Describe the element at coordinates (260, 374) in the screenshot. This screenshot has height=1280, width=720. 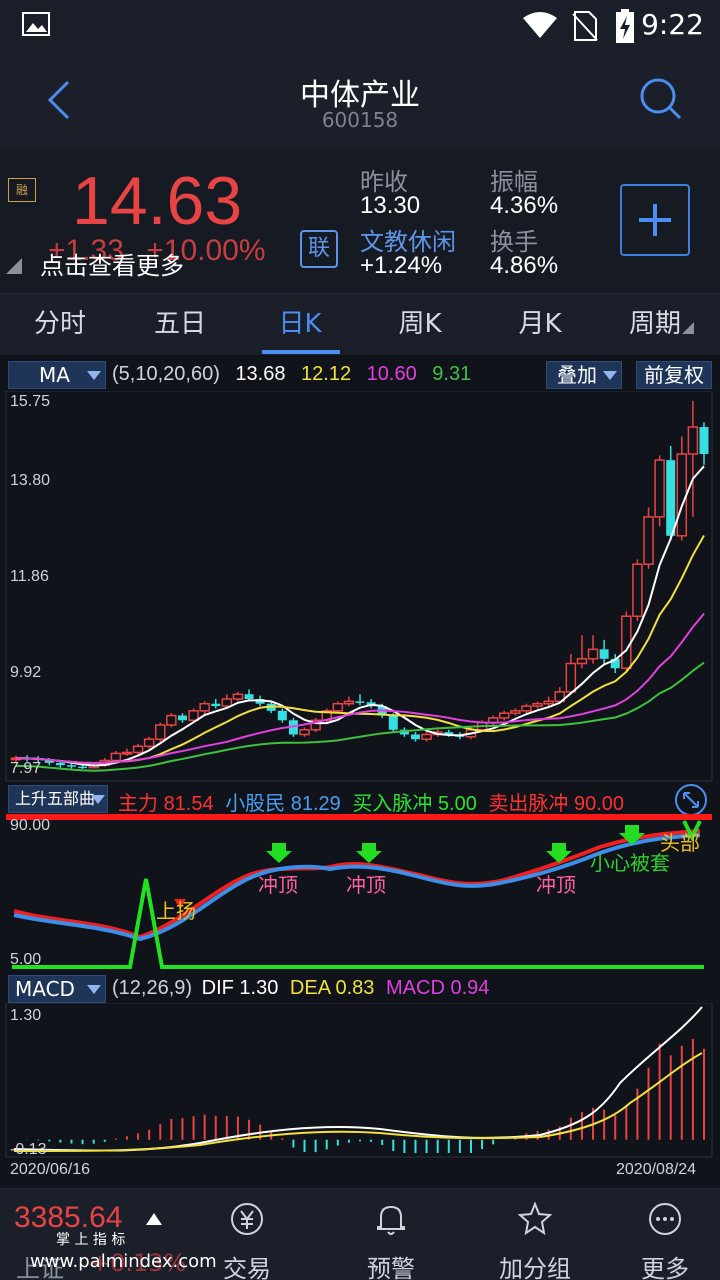
I see `ma5-value: 13.68` at that location.